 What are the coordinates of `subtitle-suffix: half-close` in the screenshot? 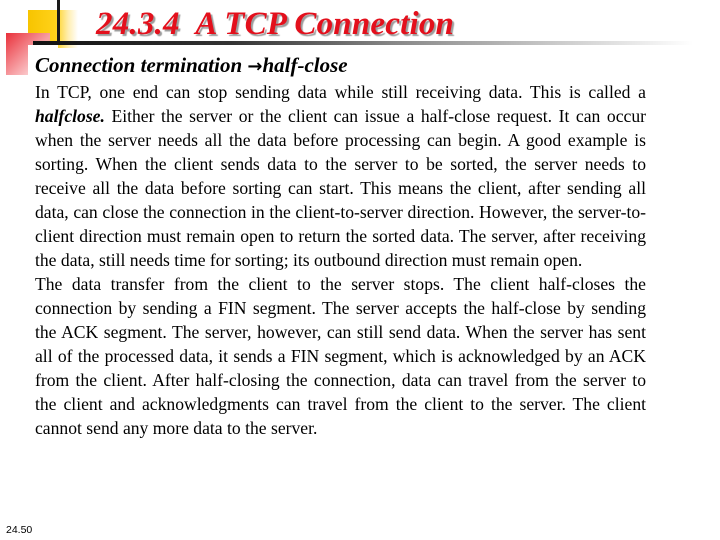 It's located at (305, 65).